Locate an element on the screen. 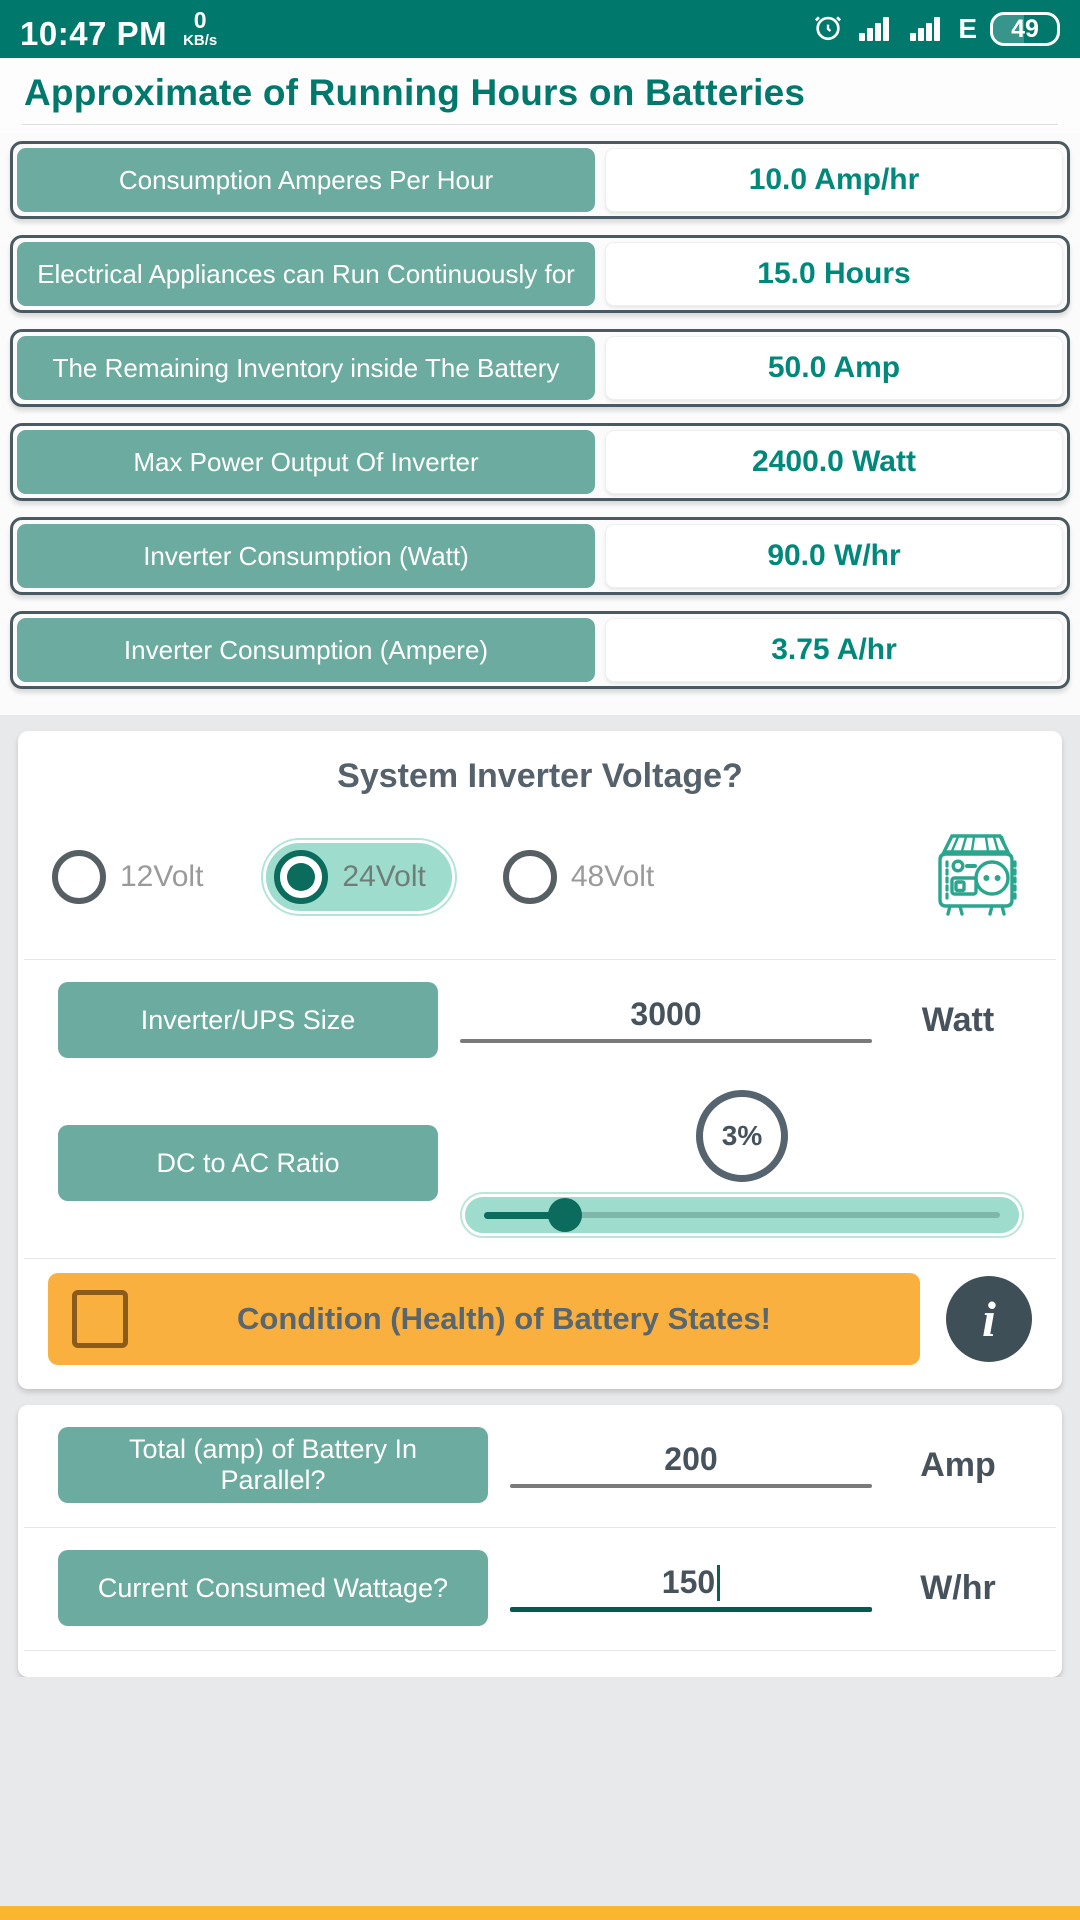  result-value: 50.0 Amp is located at coordinates (834, 368).